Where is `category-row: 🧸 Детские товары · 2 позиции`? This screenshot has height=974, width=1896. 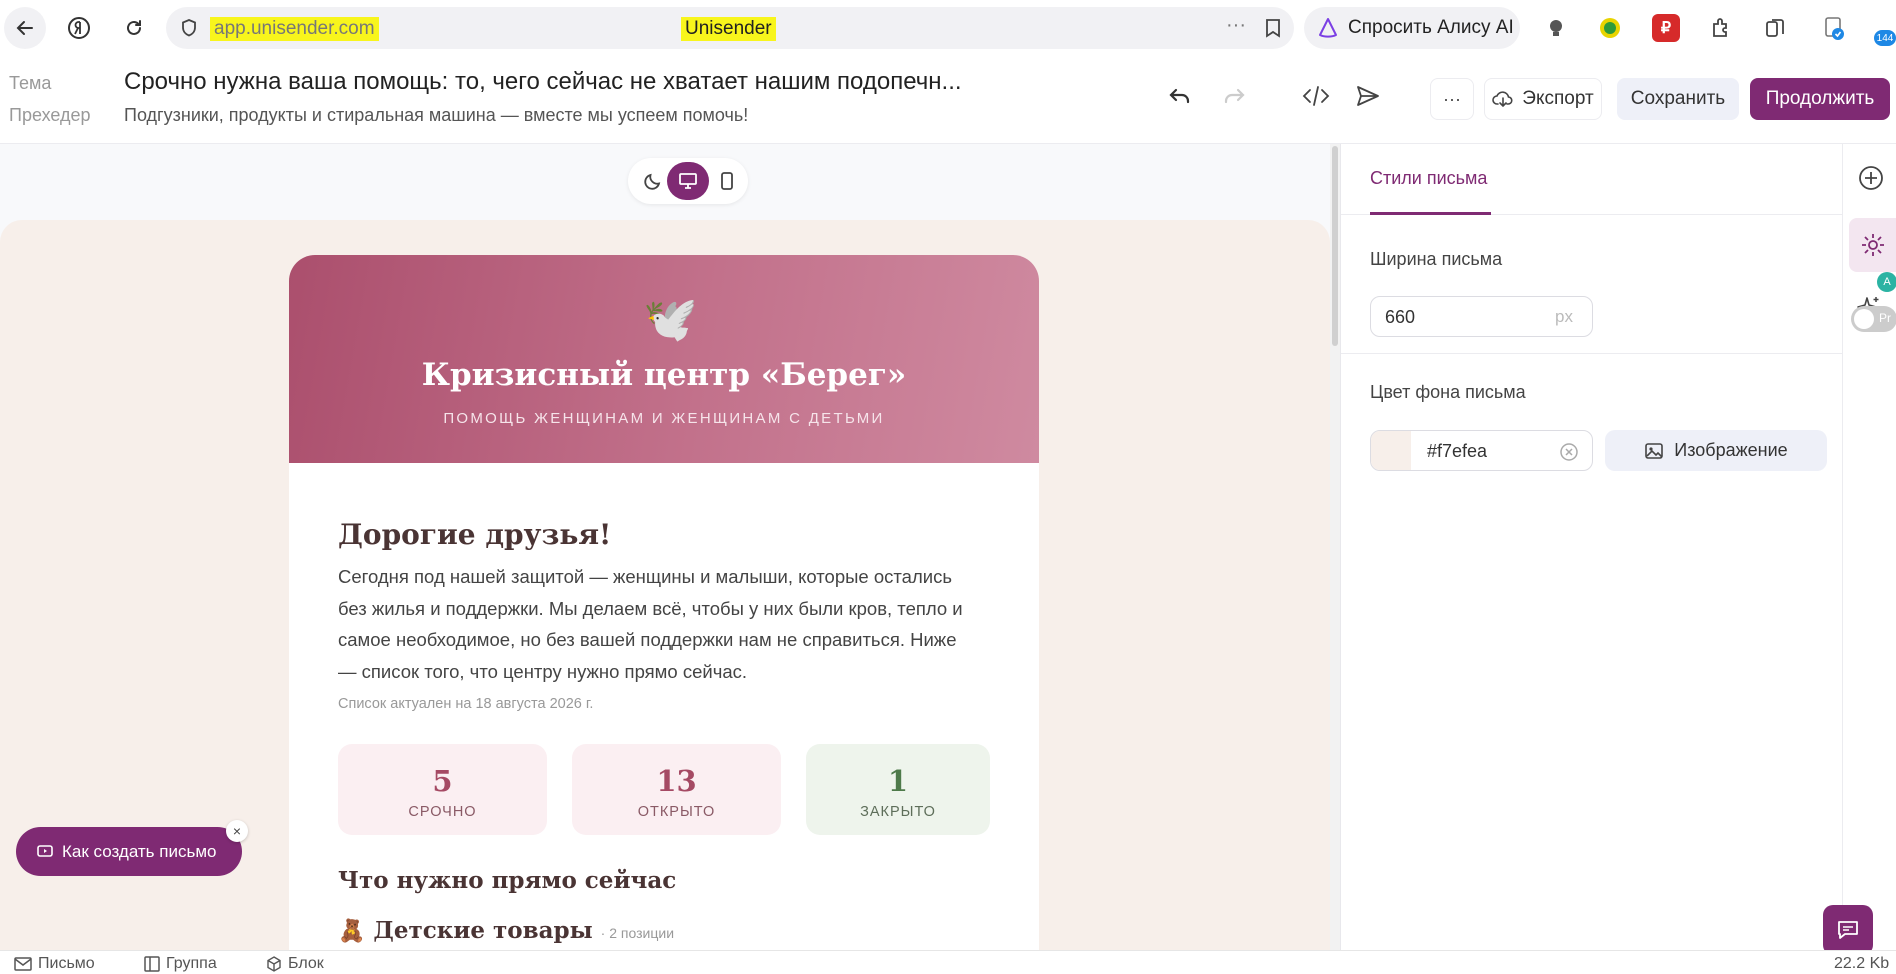
category-row: 🧸 Детские товары · 2 позиции is located at coordinates (506, 930).